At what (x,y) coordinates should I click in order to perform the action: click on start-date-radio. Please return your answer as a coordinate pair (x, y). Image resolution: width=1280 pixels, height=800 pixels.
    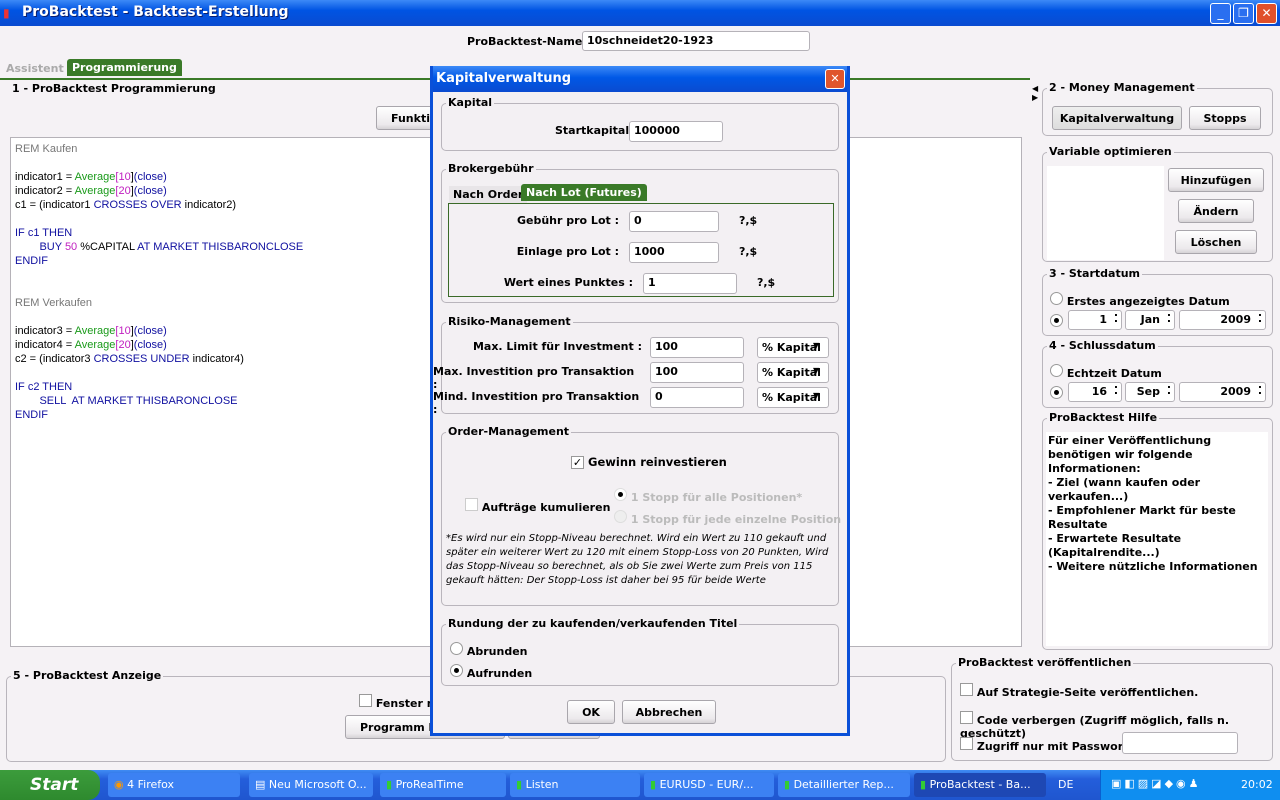
    Looking at the image, I should click on (1056, 322).